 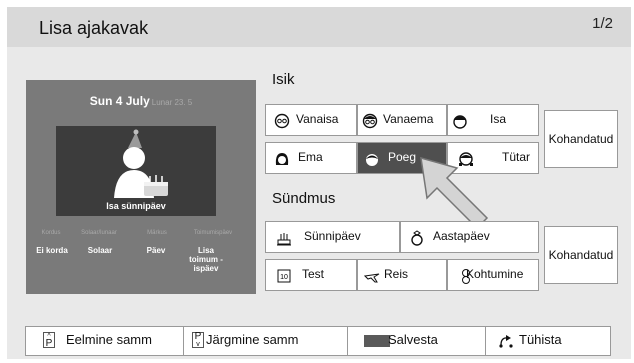 What do you see at coordinates (460, 122) in the screenshot?
I see `father-icon` at bounding box center [460, 122].